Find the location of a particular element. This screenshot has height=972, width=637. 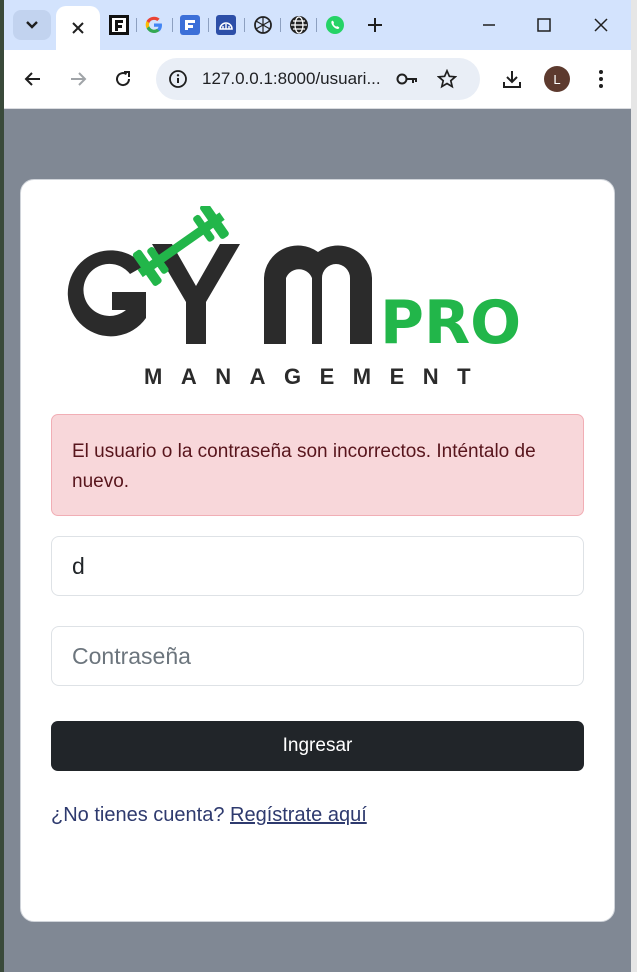

cloud-icon is located at coordinates (226, 25).